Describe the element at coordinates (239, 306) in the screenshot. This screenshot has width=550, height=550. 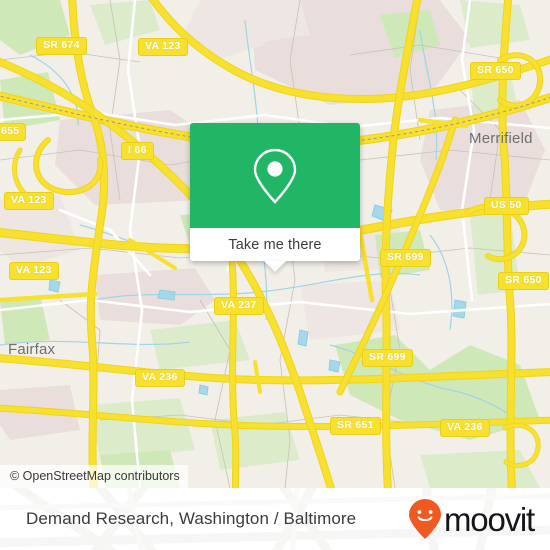
I see `road-shield: VA 237` at that location.